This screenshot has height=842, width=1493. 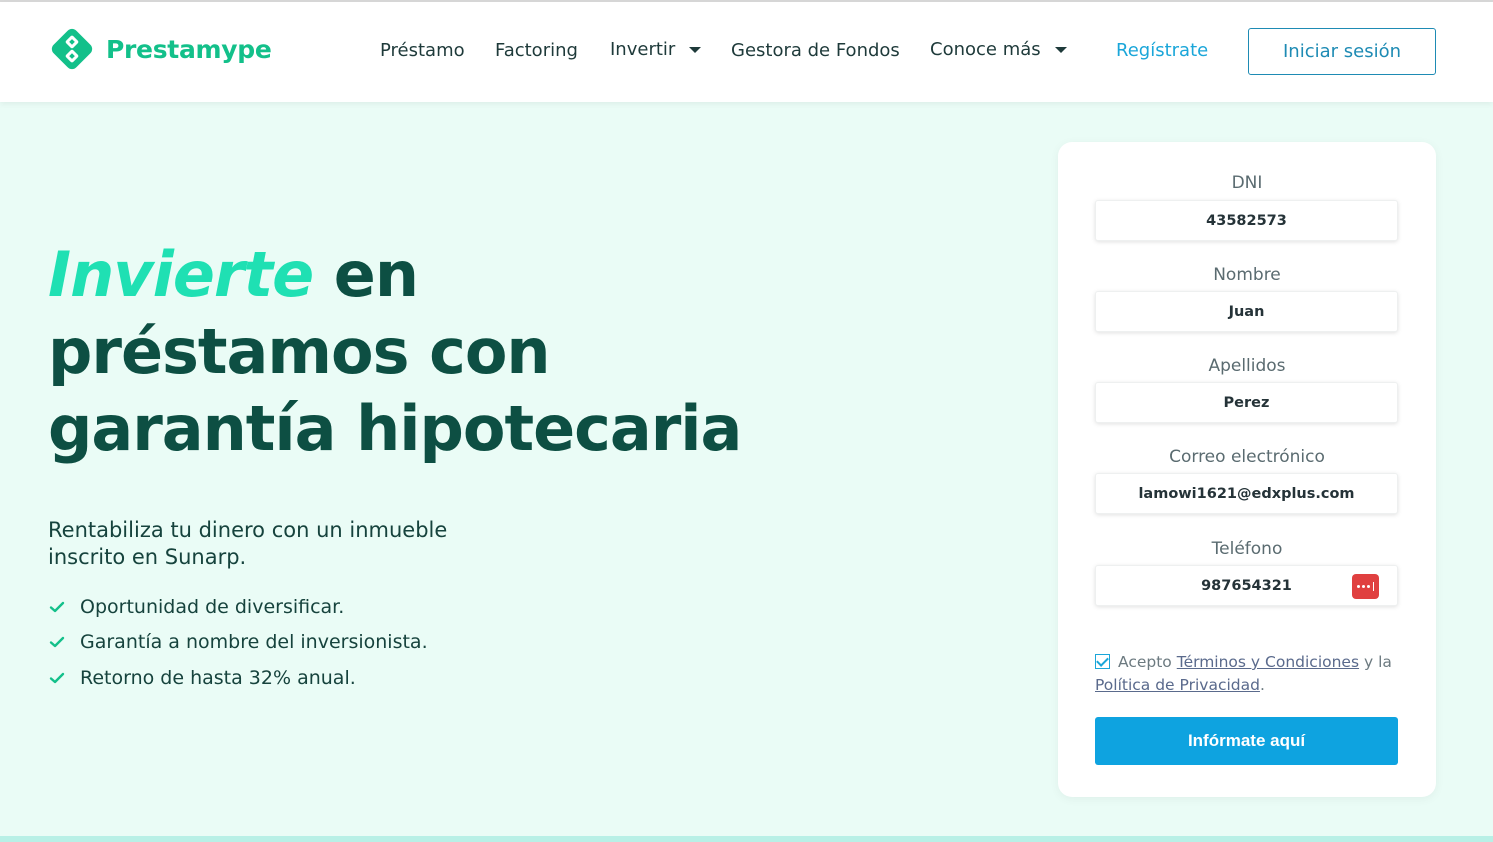 What do you see at coordinates (181, 274) in the screenshot?
I see `hero-title-accent: Invierte` at bounding box center [181, 274].